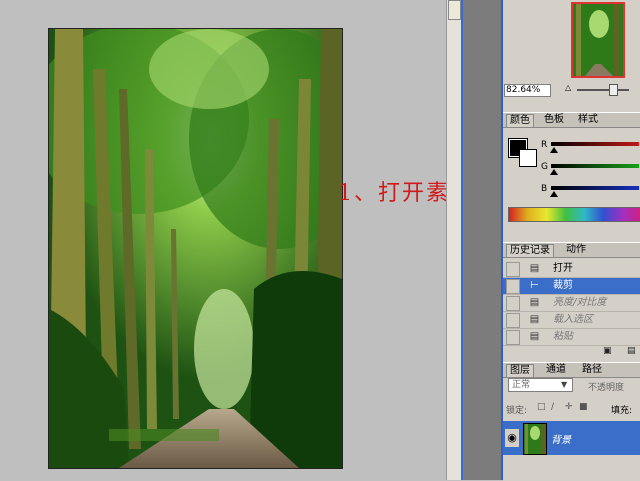  Describe the element at coordinates (453, 240) in the screenshot. I see `workspace-scrollbar` at that location.